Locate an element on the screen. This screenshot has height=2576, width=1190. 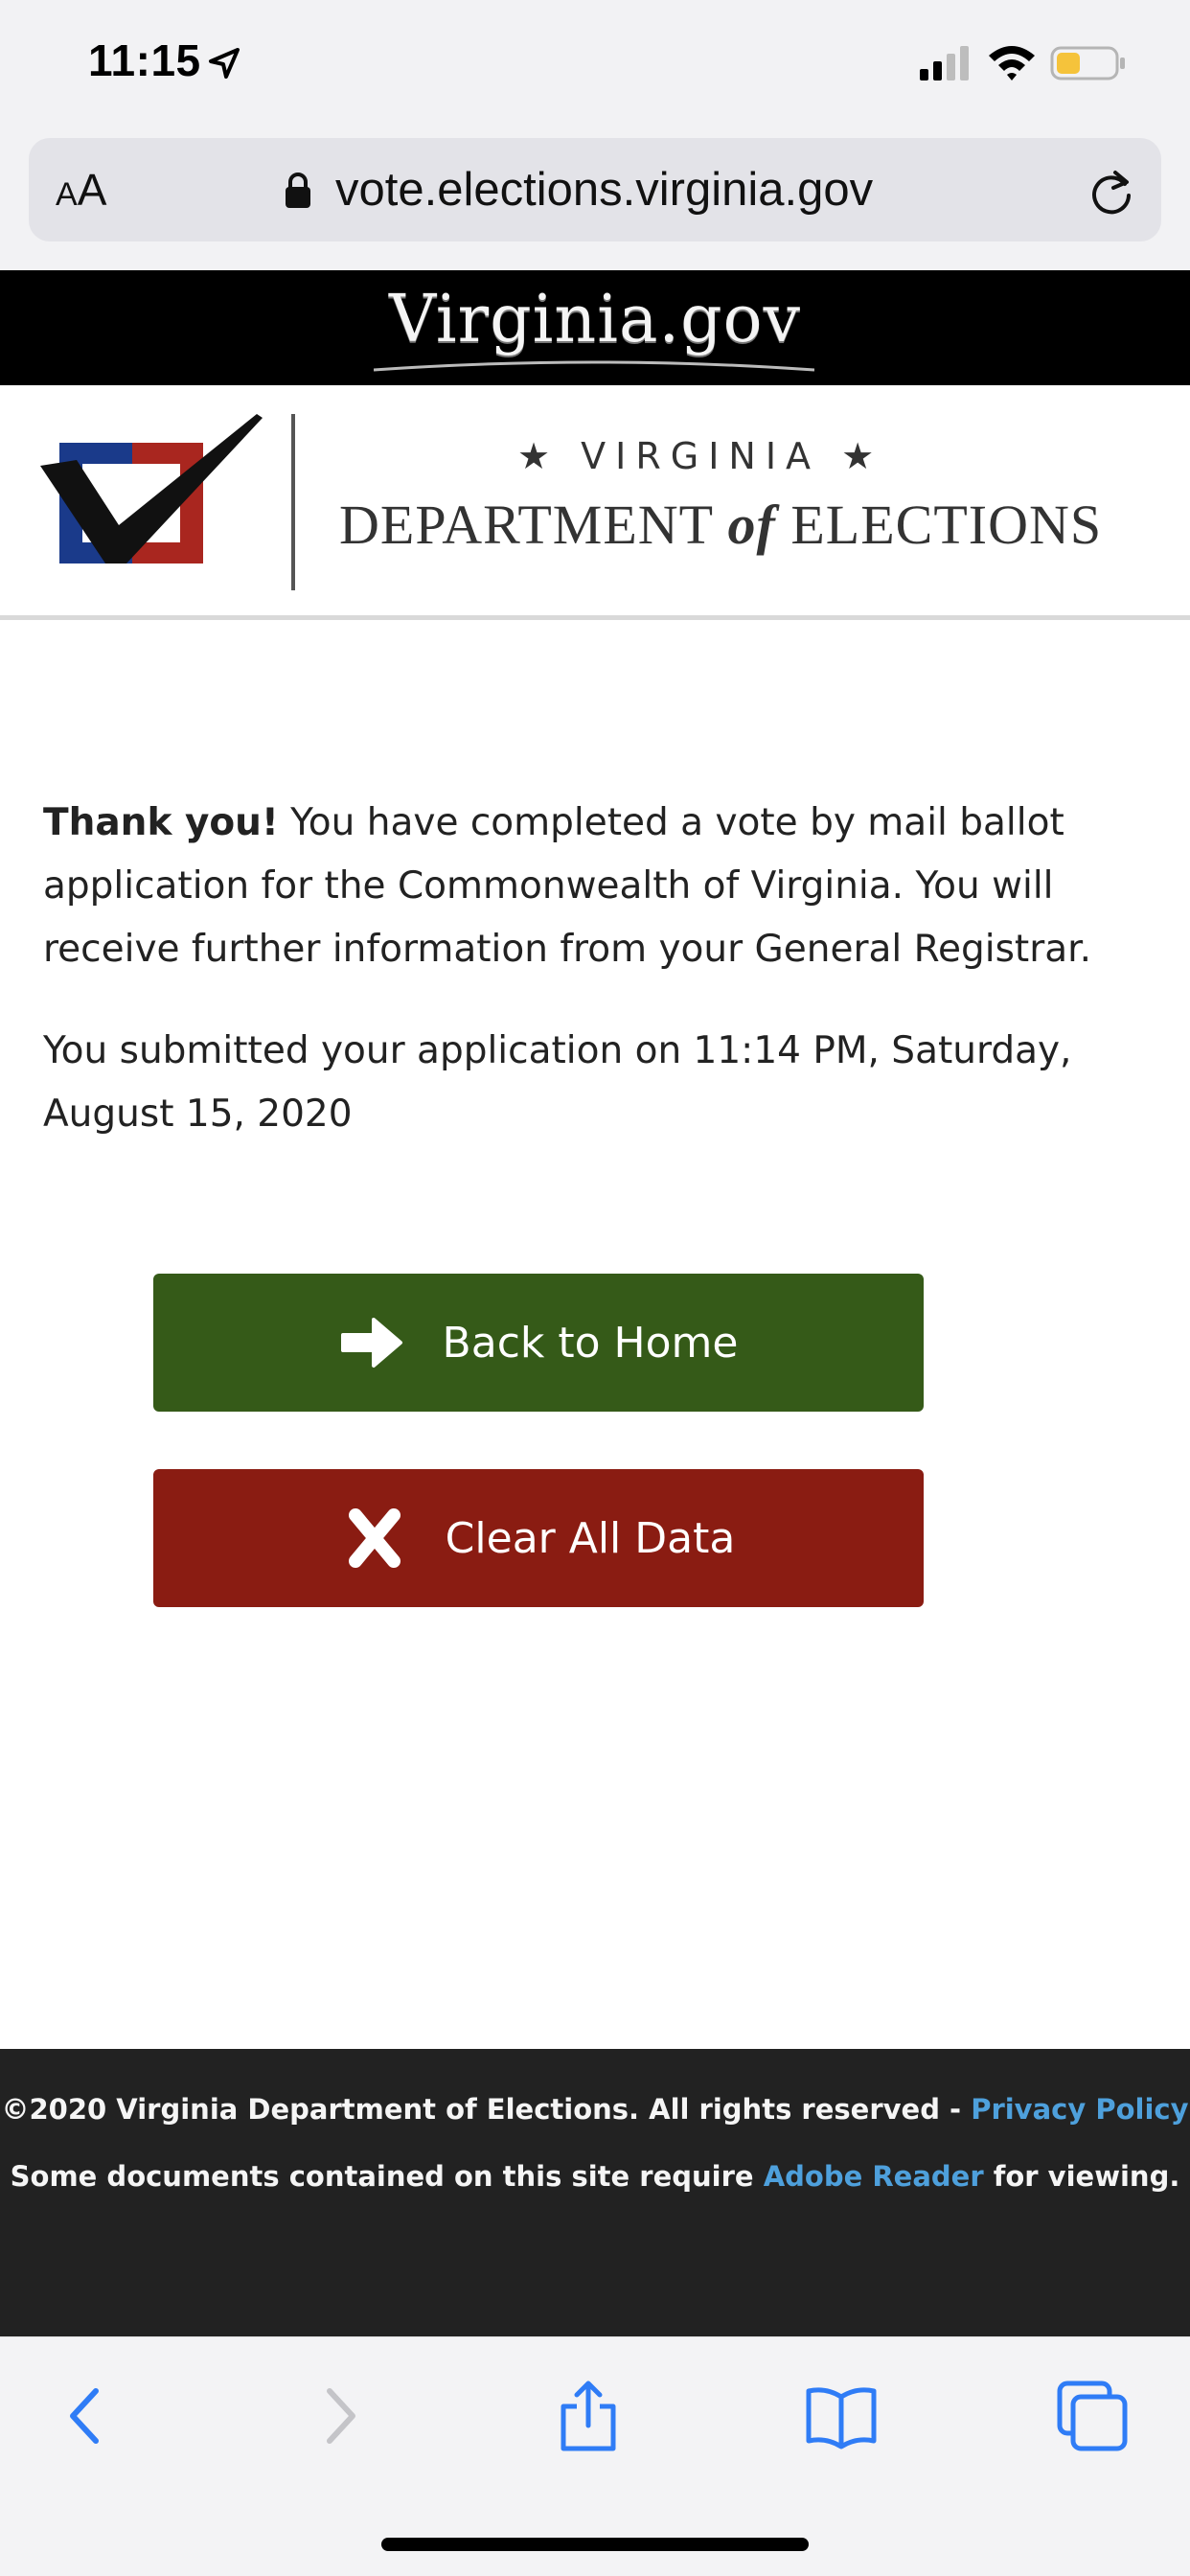
department-name: DEPARTMENT of ELECTIONS is located at coordinates (721, 525).